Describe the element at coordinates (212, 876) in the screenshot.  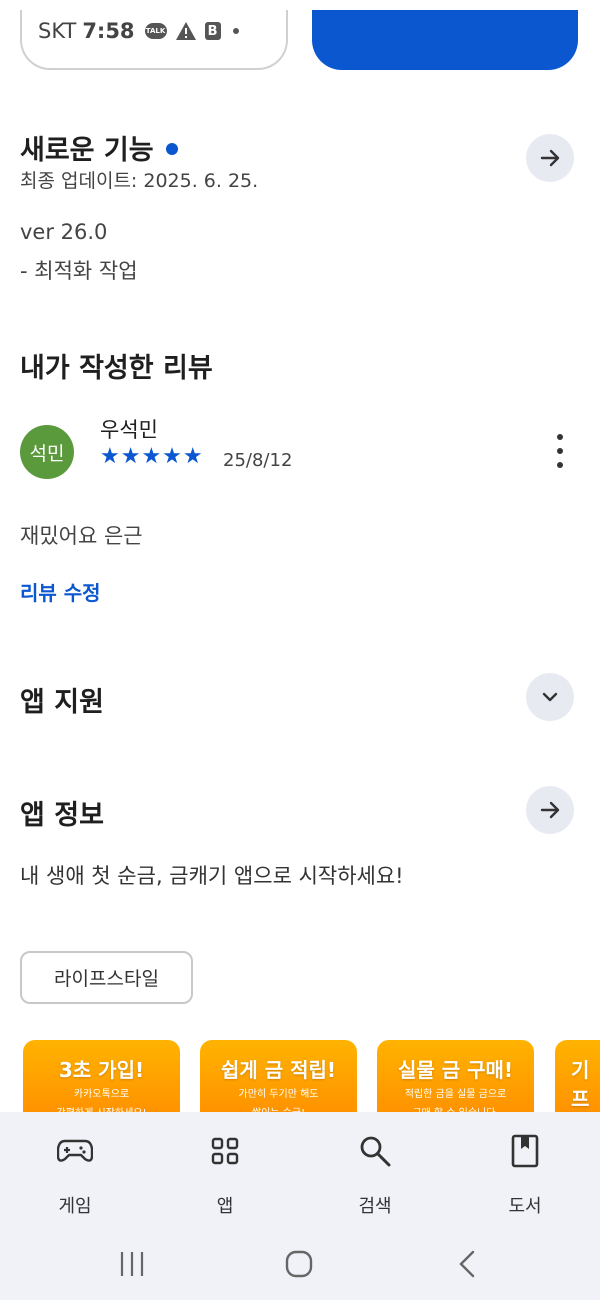
I see `app-description: 내 생애 첫 순금, 금캐기 앱으로 시작하세요!` at that location.